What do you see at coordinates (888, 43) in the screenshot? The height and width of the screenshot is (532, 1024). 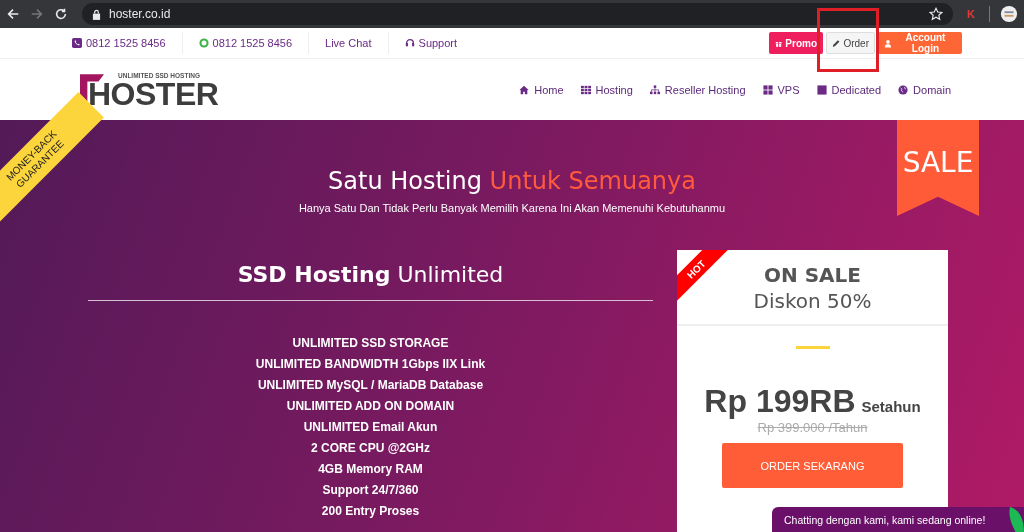 I see `user-icon` at bounding box center [888, 43].